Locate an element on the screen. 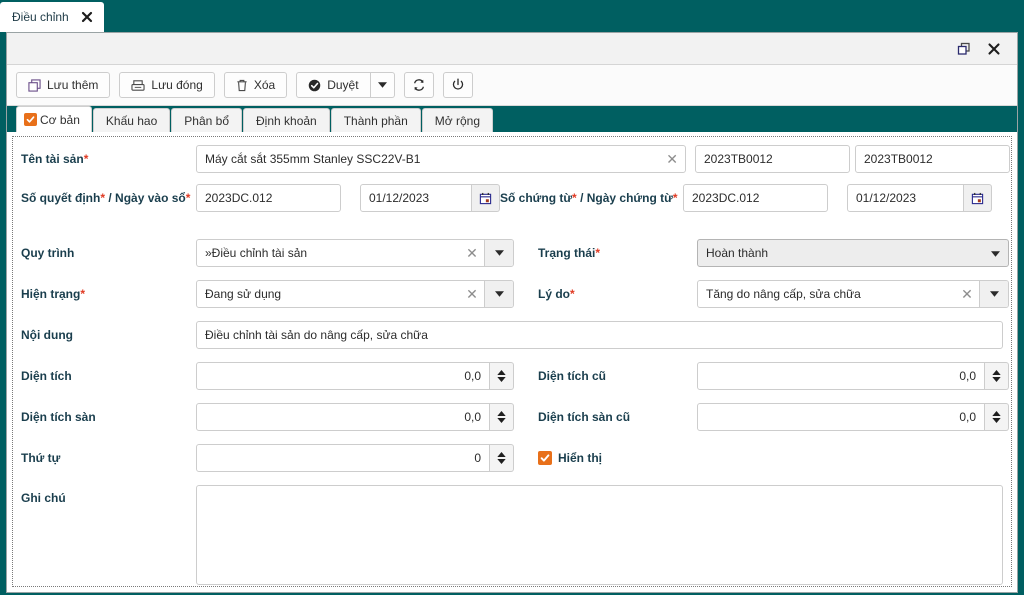 This screenshot has height=595, width=1024. condition-combobox: Đang sử dụng ✕ is located at coordinates (355, 294).